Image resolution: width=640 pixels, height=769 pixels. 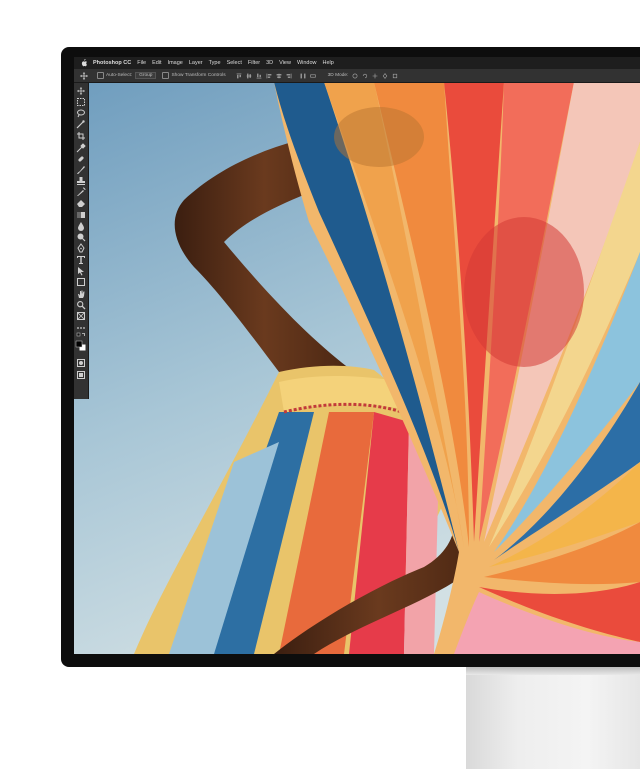 I want to click on menu-window: Window, so click(x=307, y=63).